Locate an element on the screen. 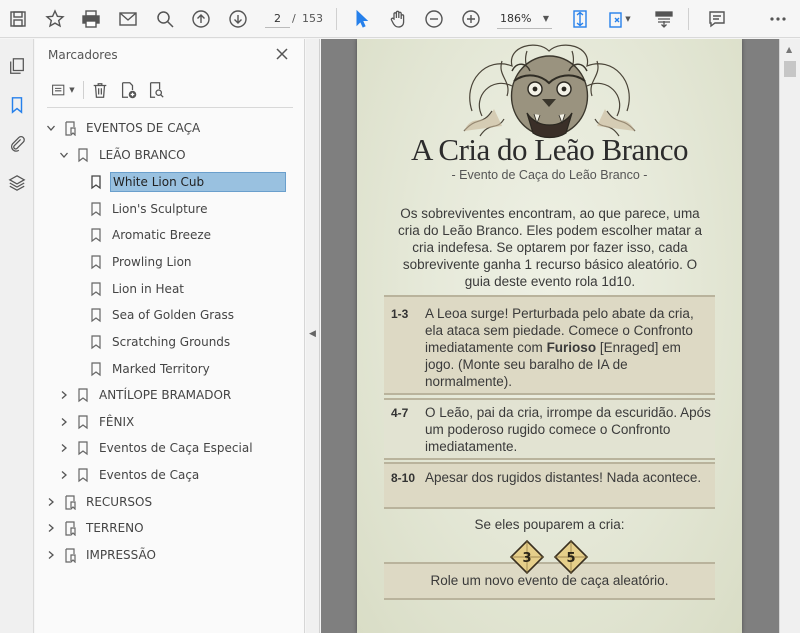 This screenshot has width=800, height=633. bookmark-node: Scratching Grounds is located at coordinates (160, 342).